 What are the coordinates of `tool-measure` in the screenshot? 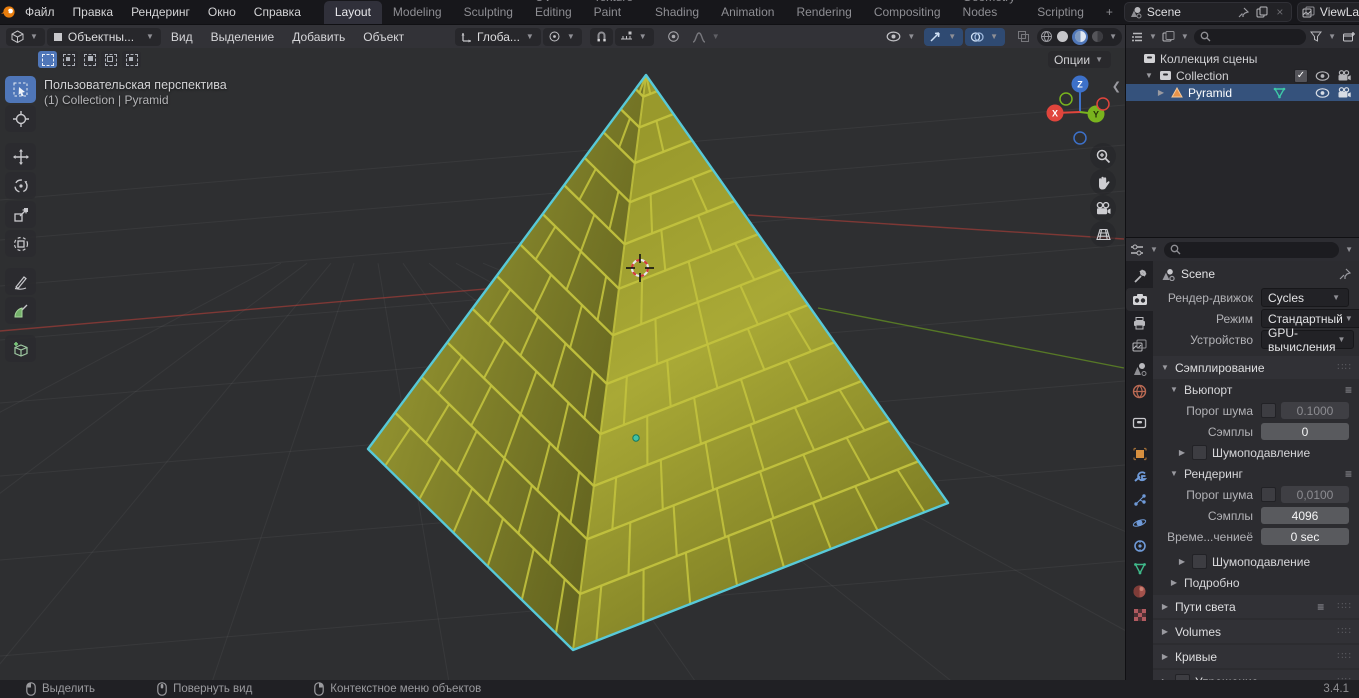 It's located at (20, 310).